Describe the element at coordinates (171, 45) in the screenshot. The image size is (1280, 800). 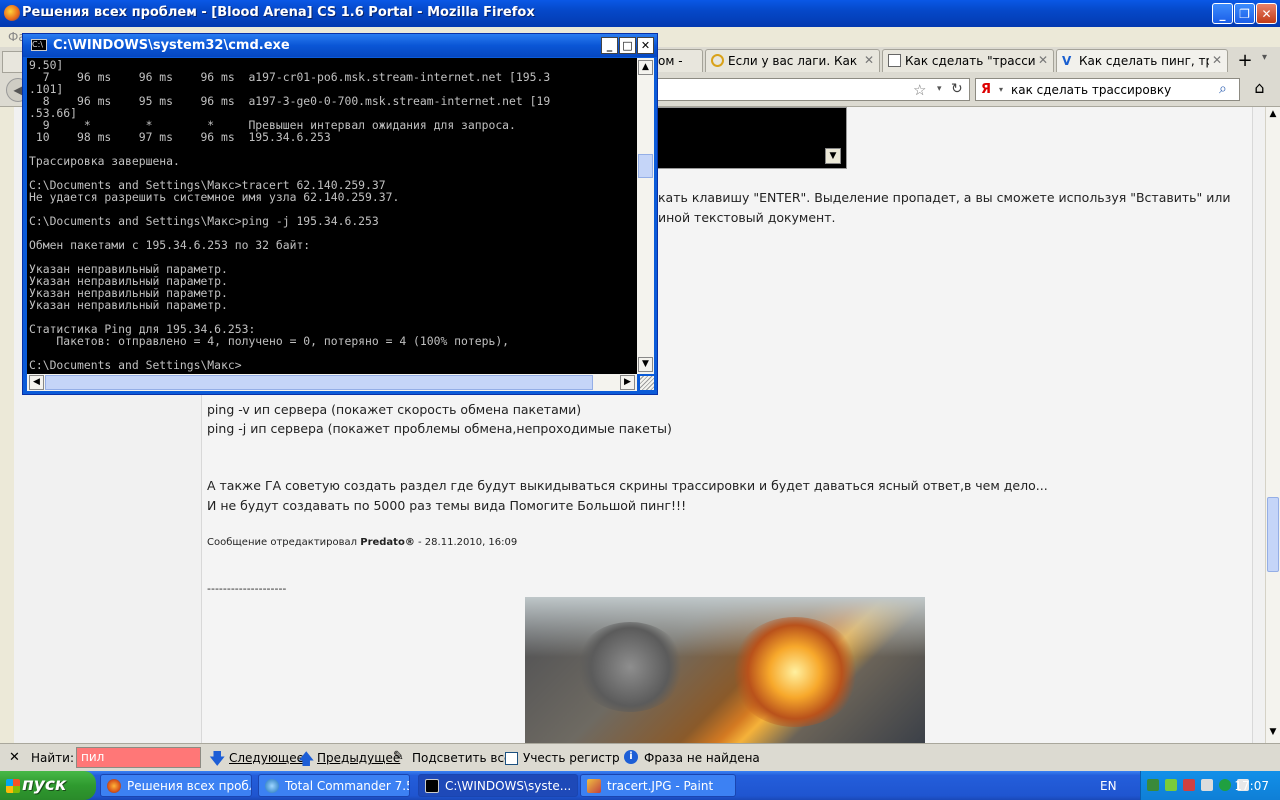
I see `cmd-title: C:\WINDOWS\system32\cmd.exe` at that location.